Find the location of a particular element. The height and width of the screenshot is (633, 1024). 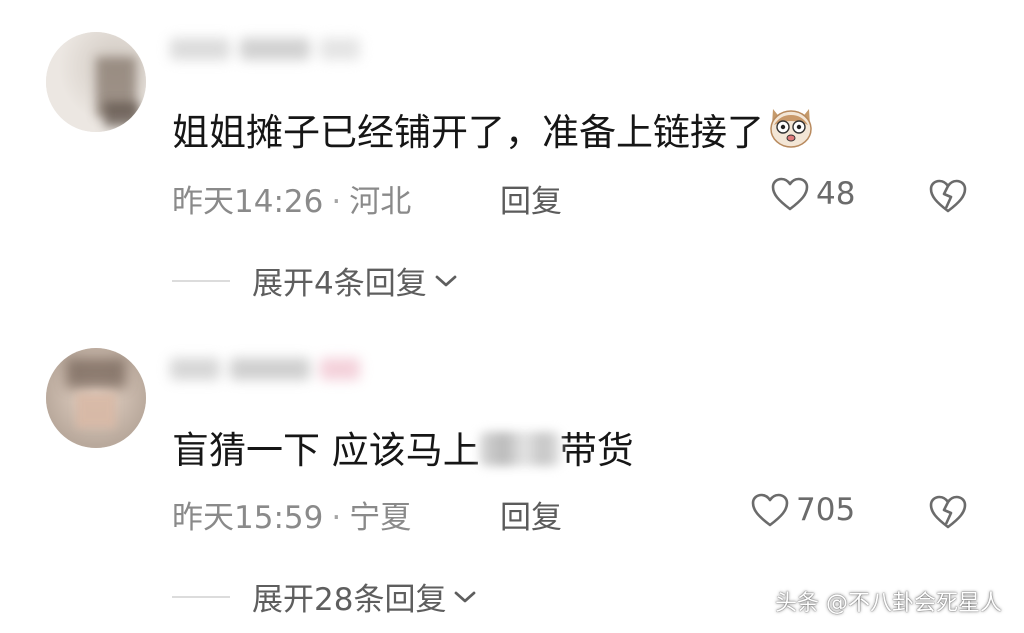

redacted-text is located at coordinates (519, 448).